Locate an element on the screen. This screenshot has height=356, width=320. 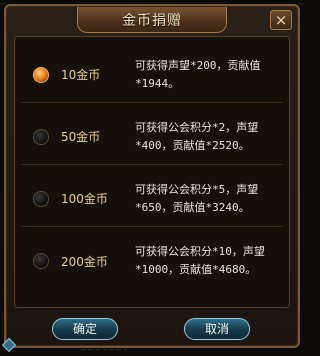
radio-selected-icon is located at coordinates (41, 74).